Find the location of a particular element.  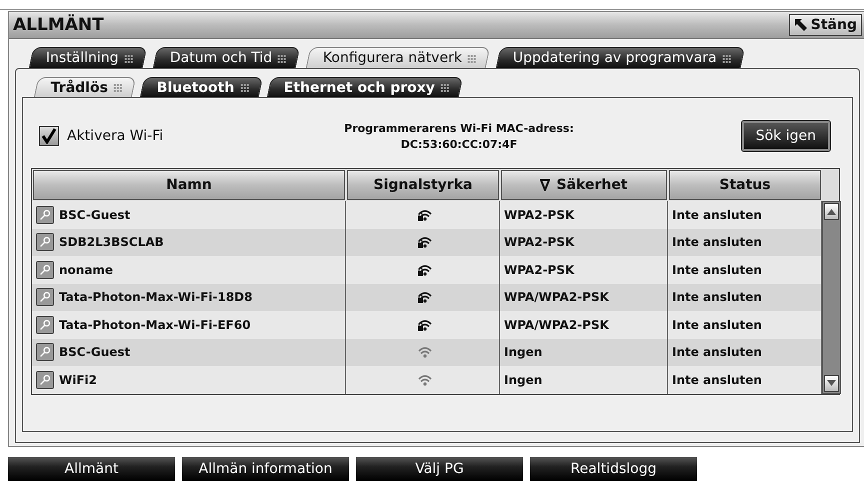

scroll-down-icon is located at coordinates (831, 383).